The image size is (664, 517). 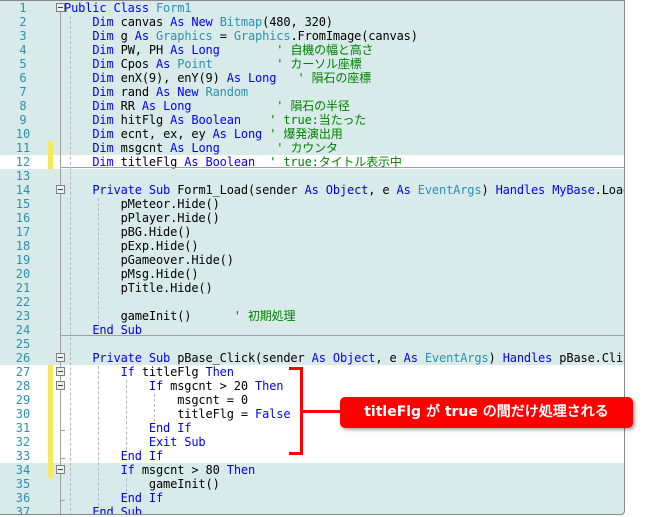 I want to click on code-text: End Sub, so click(x=103, y=509).